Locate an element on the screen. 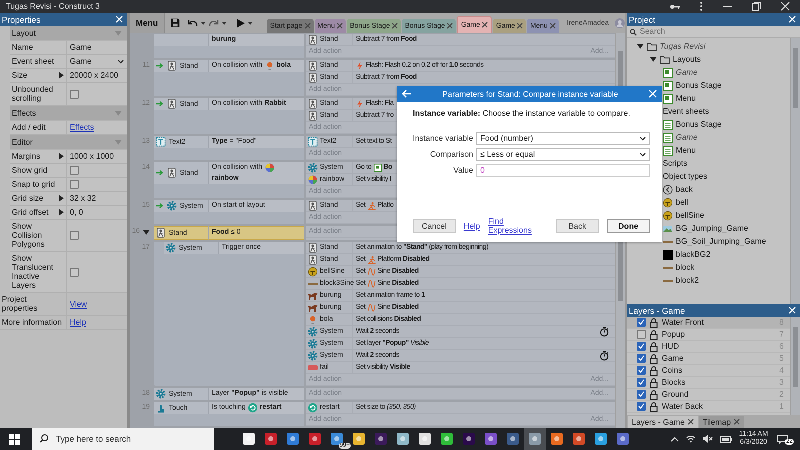 This screenshot has width=800, height=450. panel-title: Layers - Game is located at coordinates (657, 311).